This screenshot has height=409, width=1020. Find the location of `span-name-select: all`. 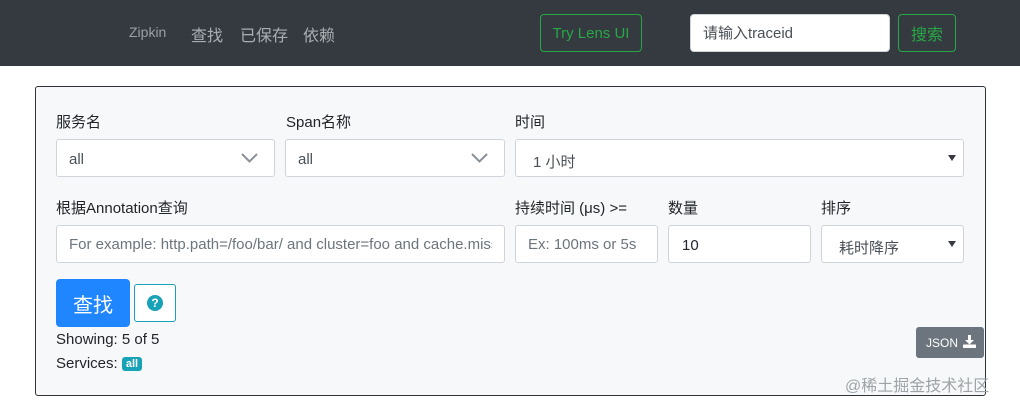

span-name-select: all is located at coordinates (395, 158).